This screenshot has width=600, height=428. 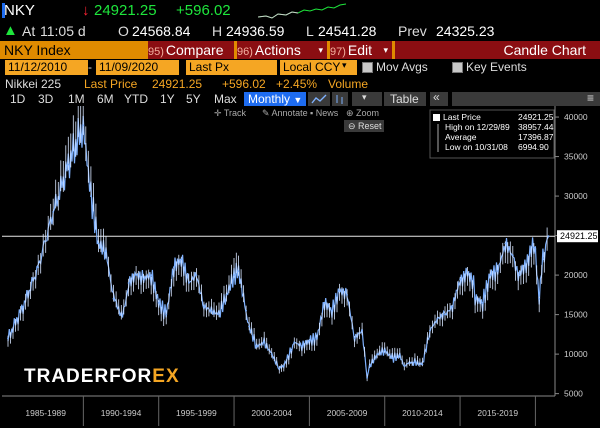 What do you see at coordinates (576, 275) in the screenshot?
I see `y-tick-label: 20000` at bounding box center [576, 275].